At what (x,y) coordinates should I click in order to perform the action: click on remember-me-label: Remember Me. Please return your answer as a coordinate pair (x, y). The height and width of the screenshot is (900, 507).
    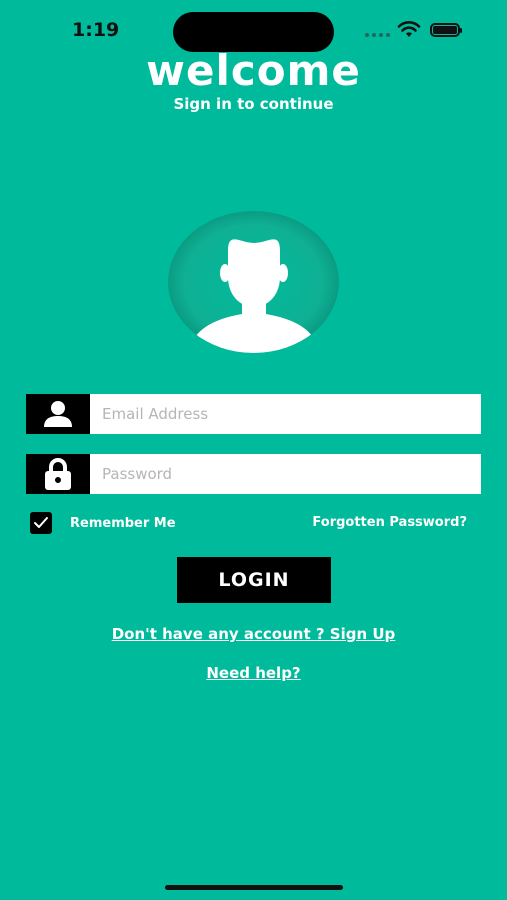
    Looking at the image, I should click on (123, 523).